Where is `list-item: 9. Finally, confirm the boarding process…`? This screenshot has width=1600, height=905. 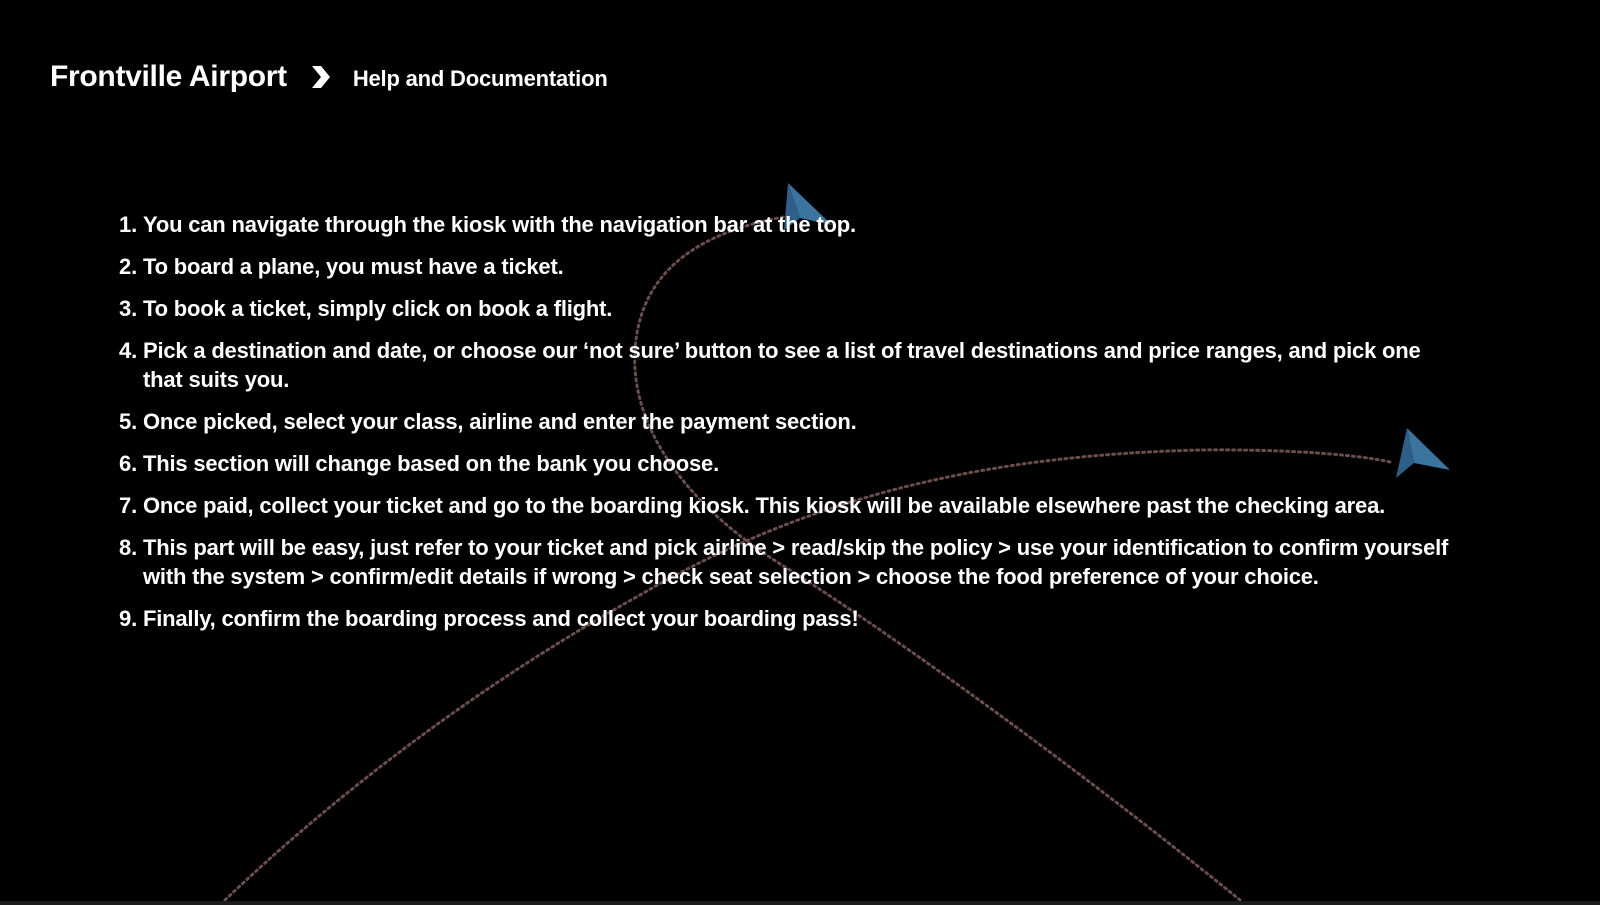 list-item: 9. Finally, confirm the boarding process… is located at coordinates (780, 618).